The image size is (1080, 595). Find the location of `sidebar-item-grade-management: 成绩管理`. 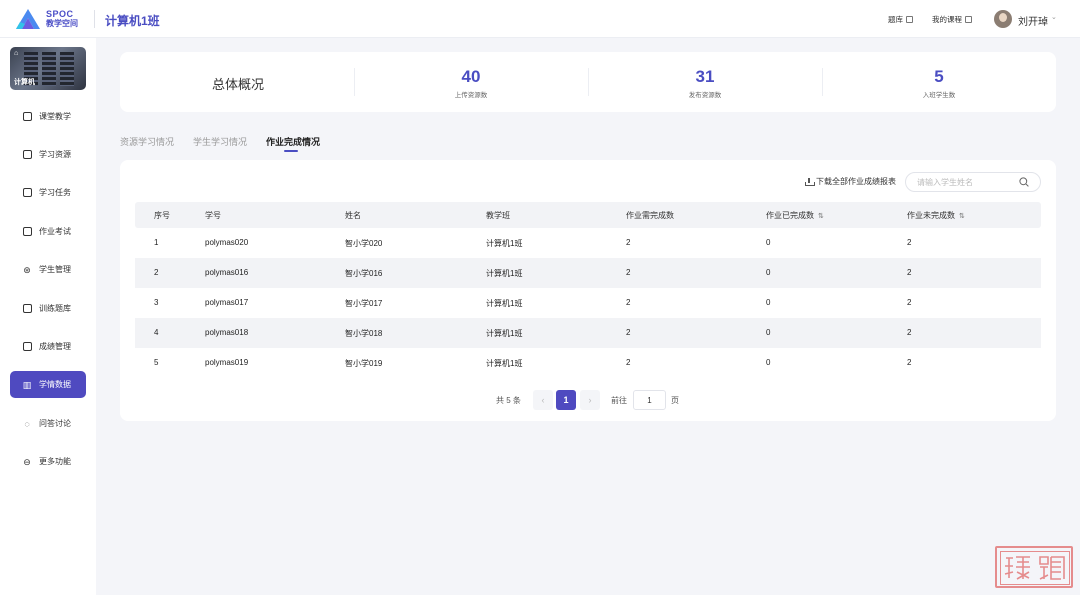

sidebar-item-grade-management: 成绩管理 is located at coordinates (48, 346).